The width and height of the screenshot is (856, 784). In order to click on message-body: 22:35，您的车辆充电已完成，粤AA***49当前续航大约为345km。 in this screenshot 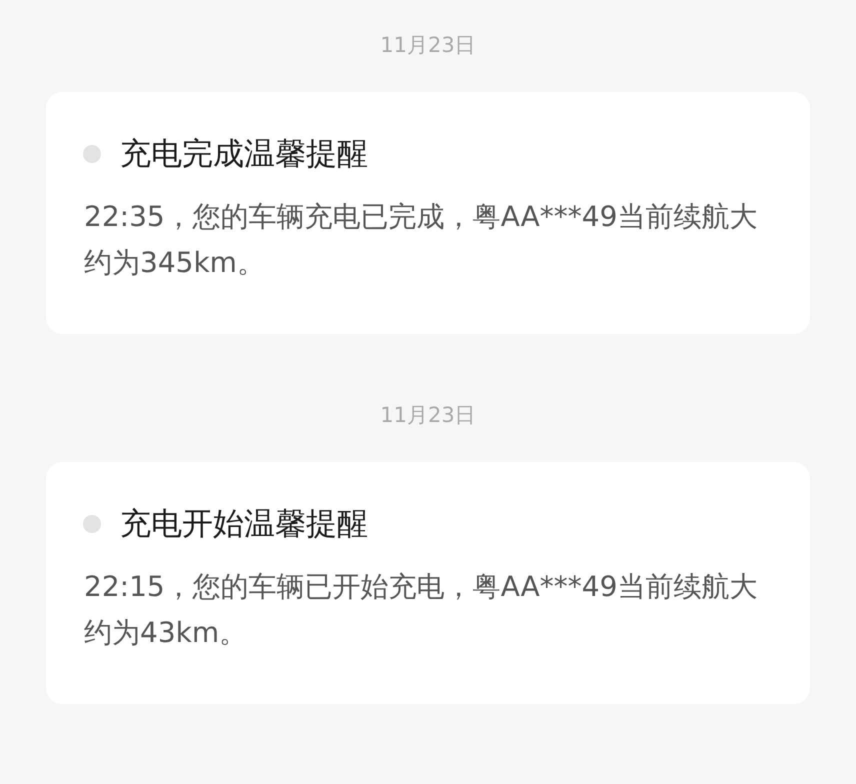, I will do `click(421, 240)`.